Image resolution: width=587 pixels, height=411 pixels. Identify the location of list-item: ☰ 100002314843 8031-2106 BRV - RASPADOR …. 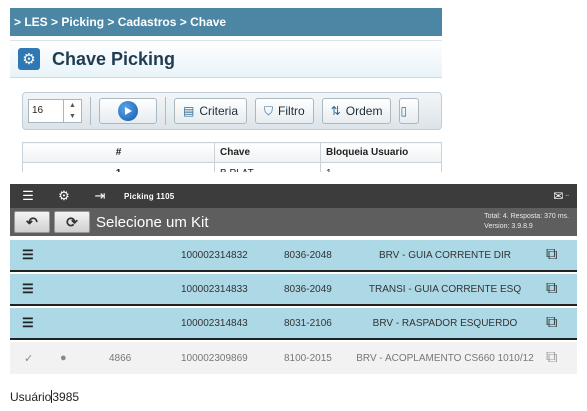
(293, 324).